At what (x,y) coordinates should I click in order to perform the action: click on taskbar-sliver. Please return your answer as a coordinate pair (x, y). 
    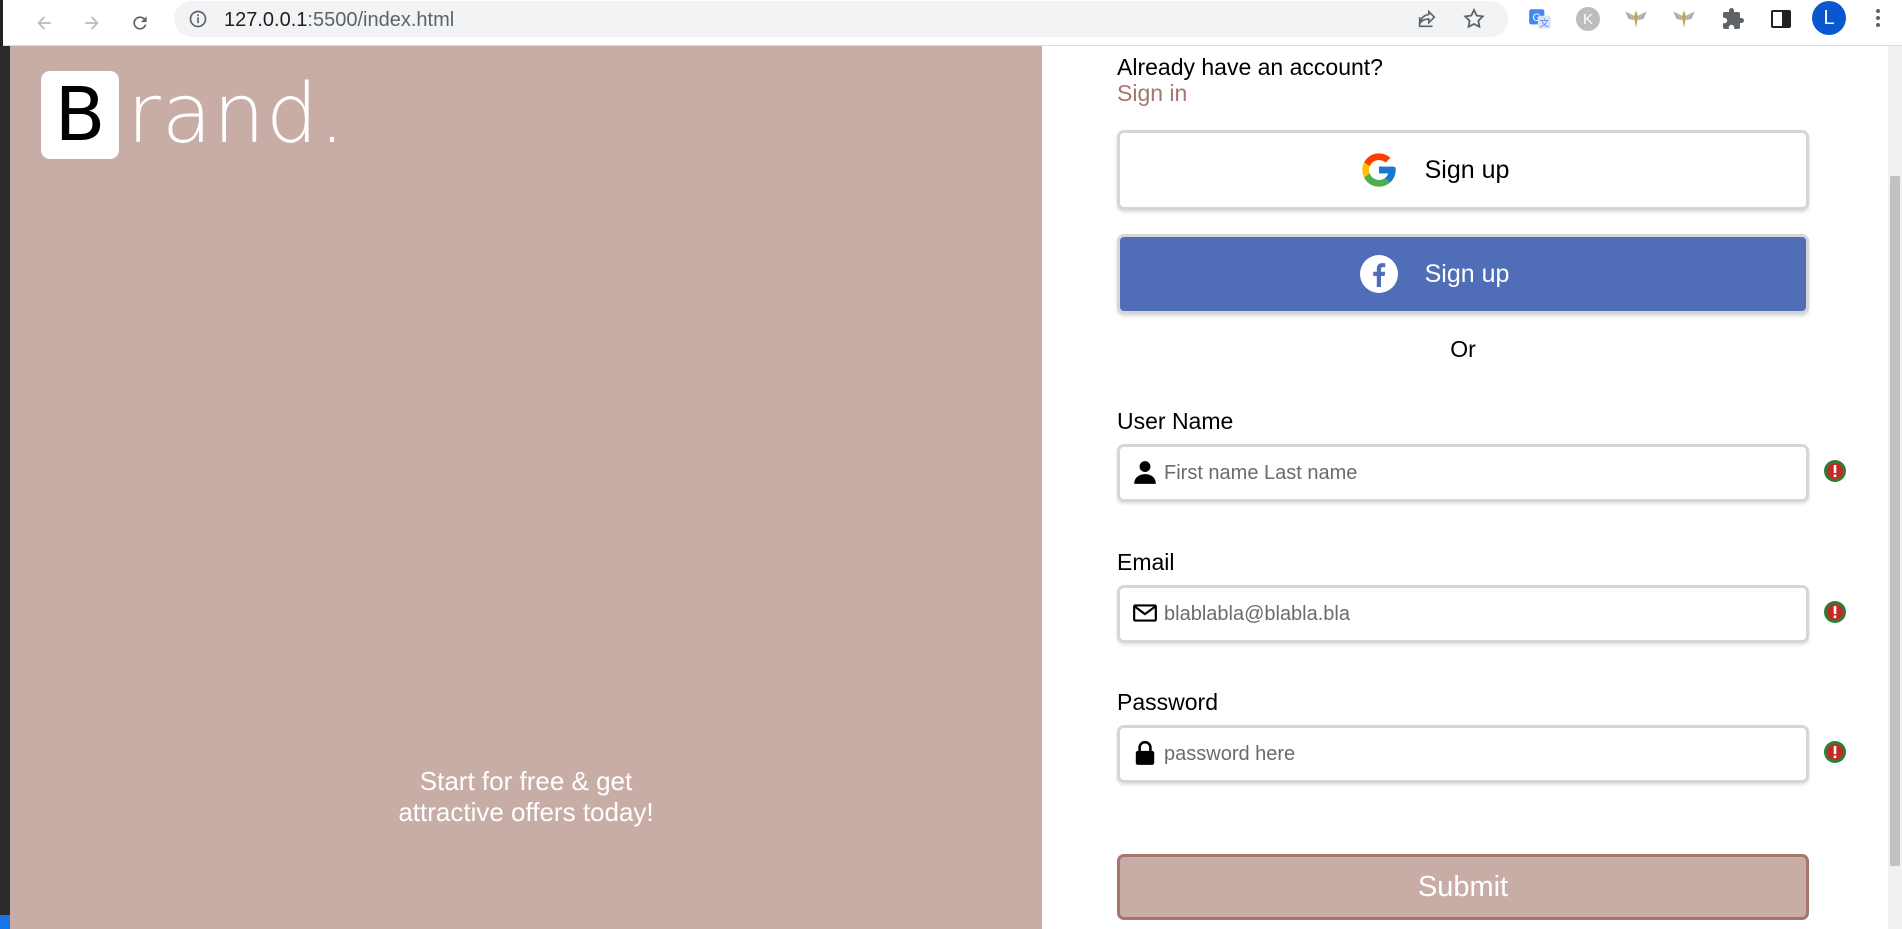
    Looking at the image, I should click on (5, 922).